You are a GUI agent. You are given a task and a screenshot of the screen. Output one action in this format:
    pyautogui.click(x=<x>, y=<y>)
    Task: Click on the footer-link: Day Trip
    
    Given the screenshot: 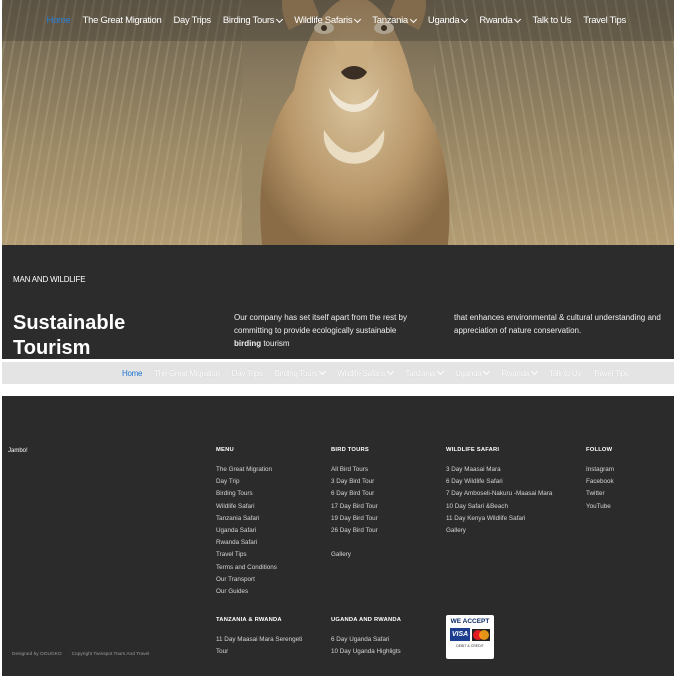 What is the action you would take?
    pyautogui.click(x=246, y=482)
    